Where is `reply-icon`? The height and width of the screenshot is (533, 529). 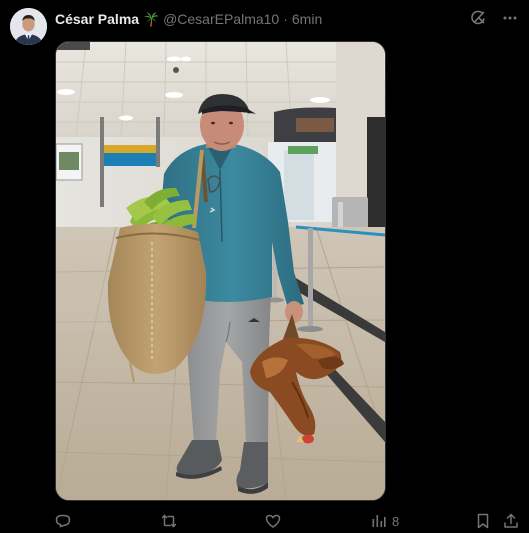 reply-icon is located at coordinates (63, 521).